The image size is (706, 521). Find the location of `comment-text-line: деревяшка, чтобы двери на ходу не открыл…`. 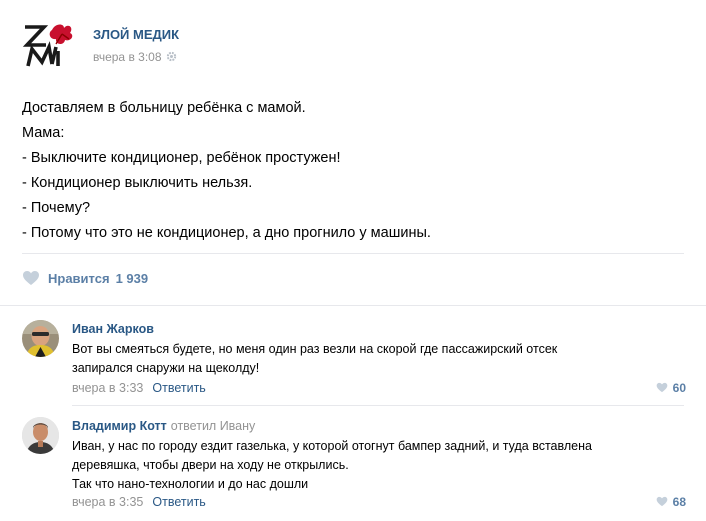

comment-text-line: деревяшка, чтобы двери на ходу не открыл… is located at coordinates (210, 465).